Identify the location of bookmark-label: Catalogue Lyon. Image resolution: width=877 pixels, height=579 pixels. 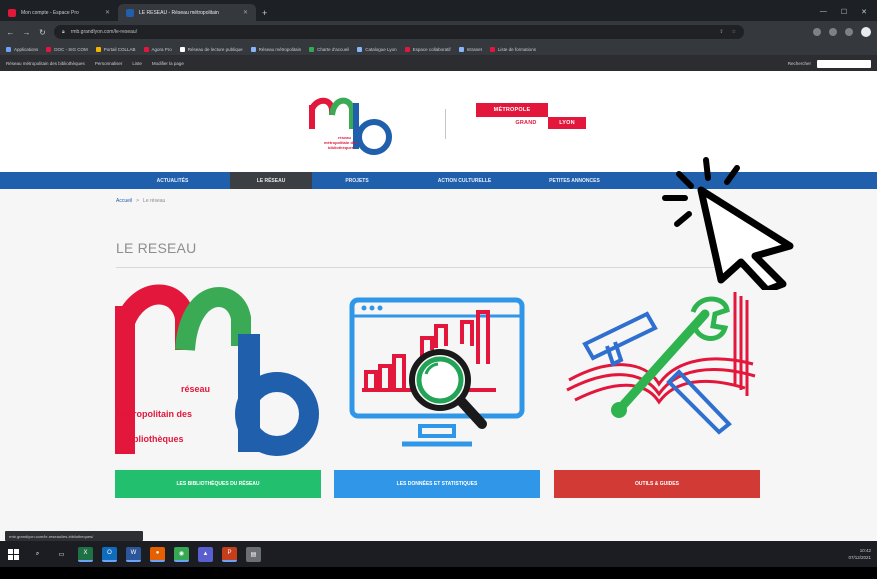
(381, 49).